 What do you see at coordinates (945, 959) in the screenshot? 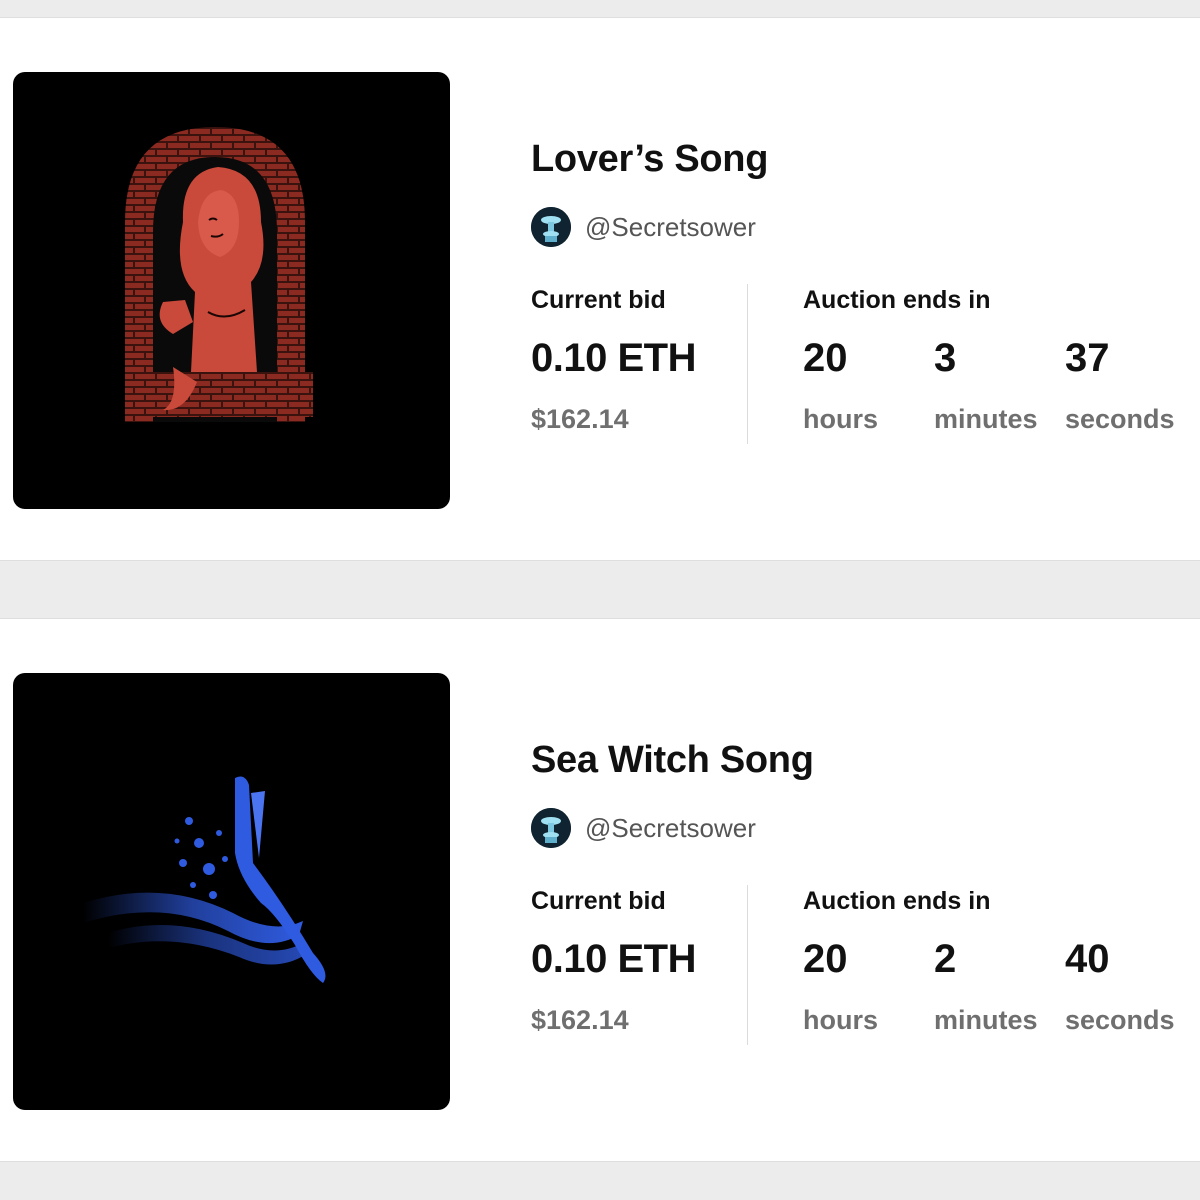
I see `countdown-minutes: 2` at bounding box center [945, 959].